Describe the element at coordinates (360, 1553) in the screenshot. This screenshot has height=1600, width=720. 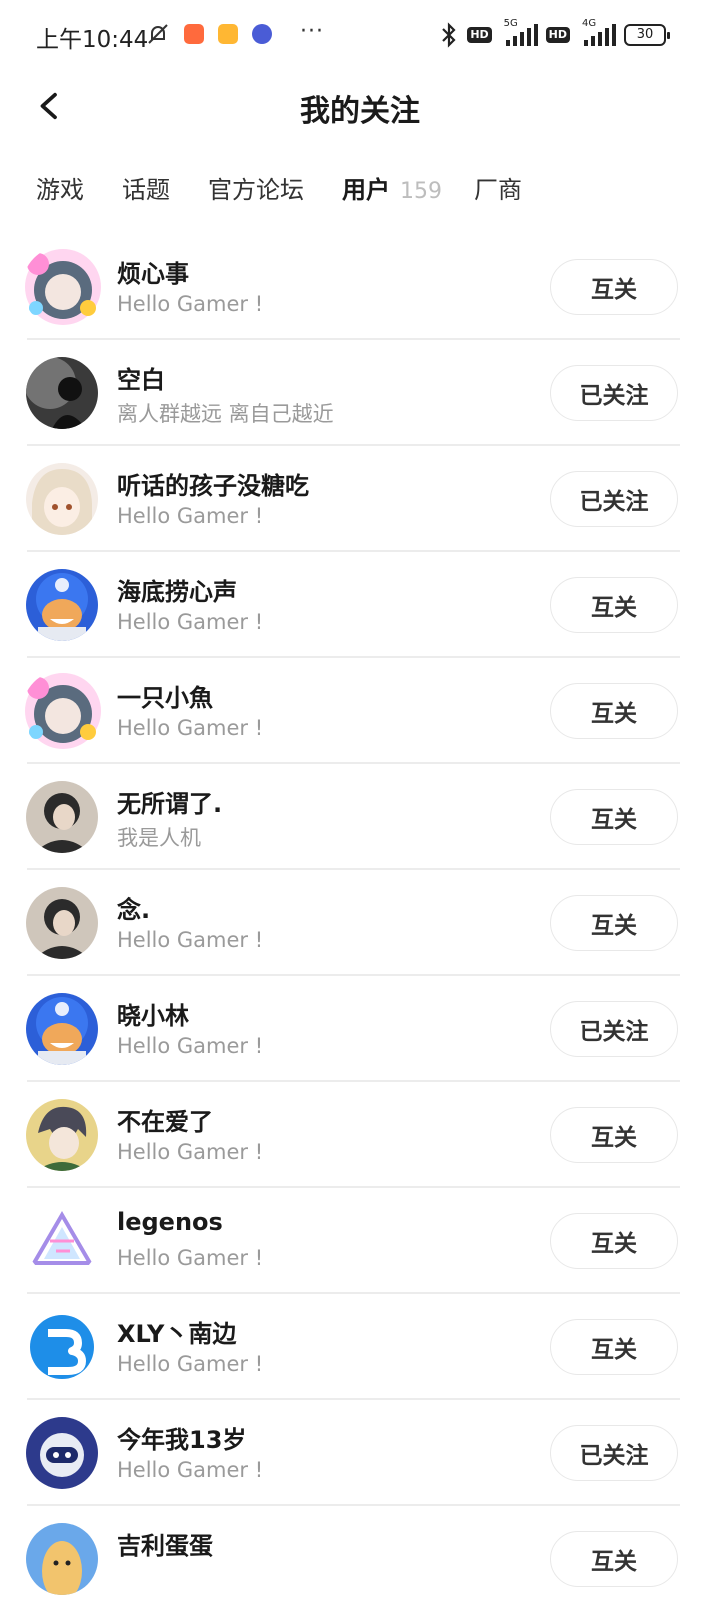
I see `user-row: 吉利蛋蛋 互关` at that location.